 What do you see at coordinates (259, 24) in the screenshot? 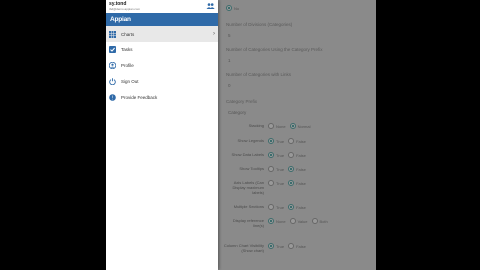
I see `num-divisions-label: Number of Divisions (Categories)` at bounding box center [259, 24].